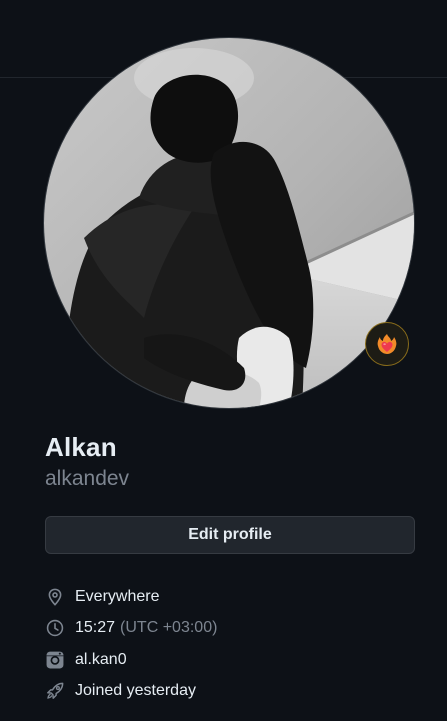 The image size is (447, 721). Describe the element at coordinates (95, 628) in the screenshot. I see `local-time-text: 15:27` at that location.